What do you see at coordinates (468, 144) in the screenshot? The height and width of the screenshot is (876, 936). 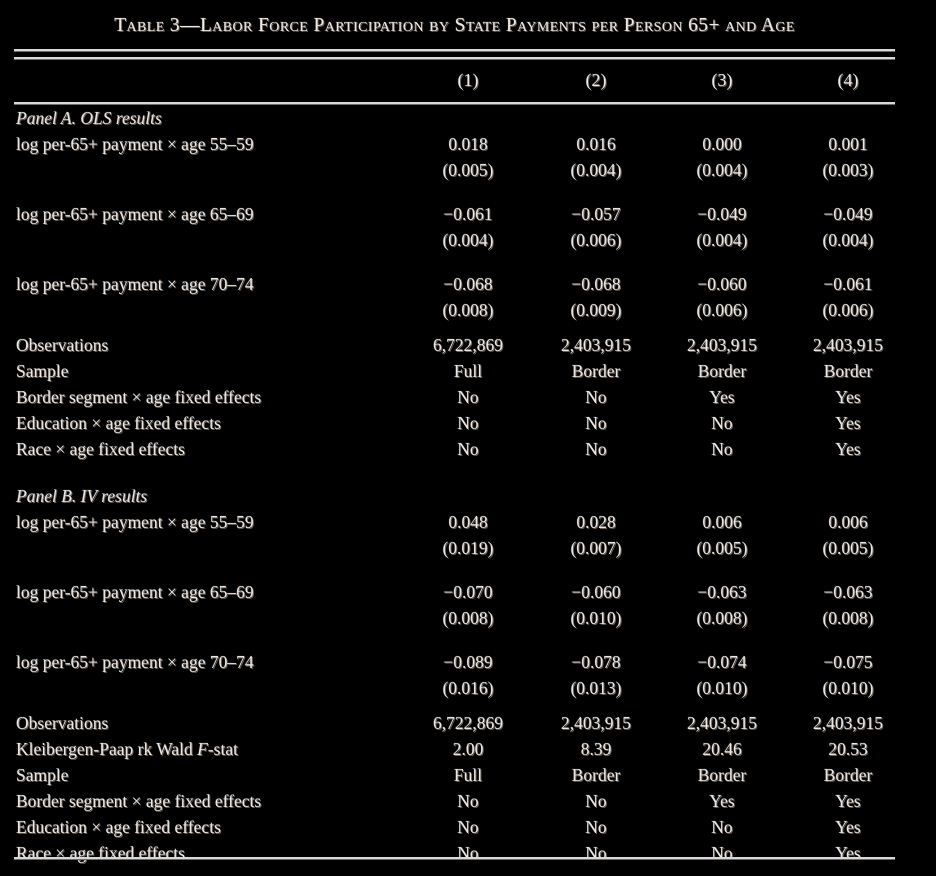 I see `cell-value: 0.018` at bounding box center [468, 144].